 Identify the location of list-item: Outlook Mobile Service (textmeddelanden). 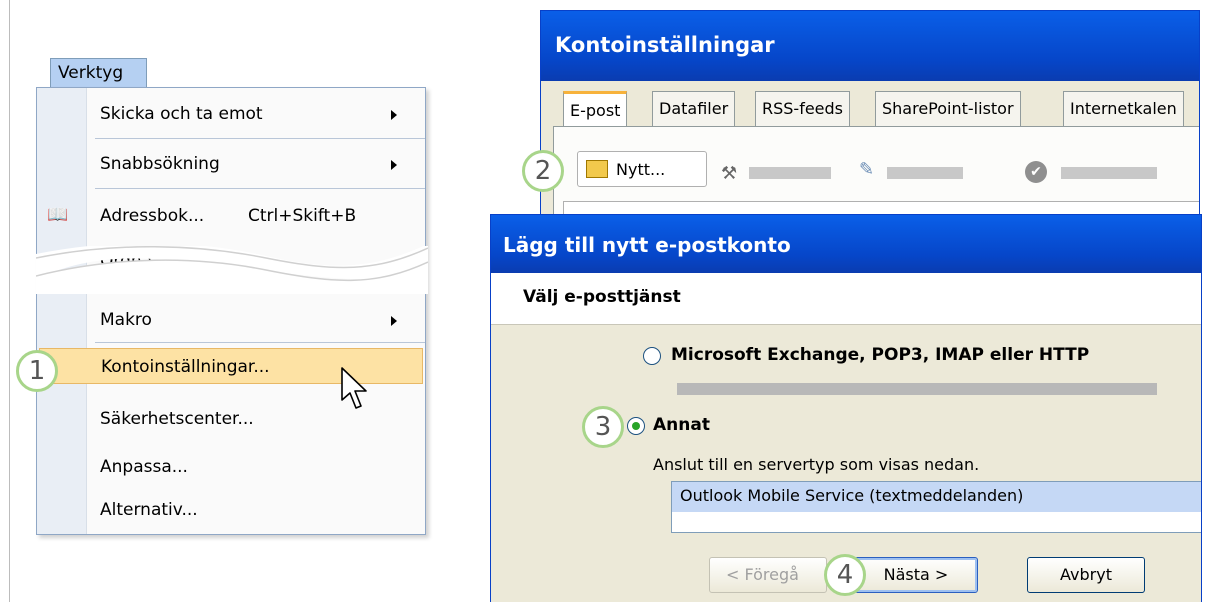
(936, 497).